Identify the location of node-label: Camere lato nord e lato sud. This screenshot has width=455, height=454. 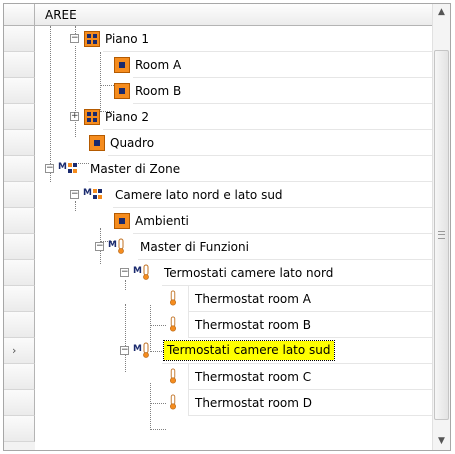
(199, 195).